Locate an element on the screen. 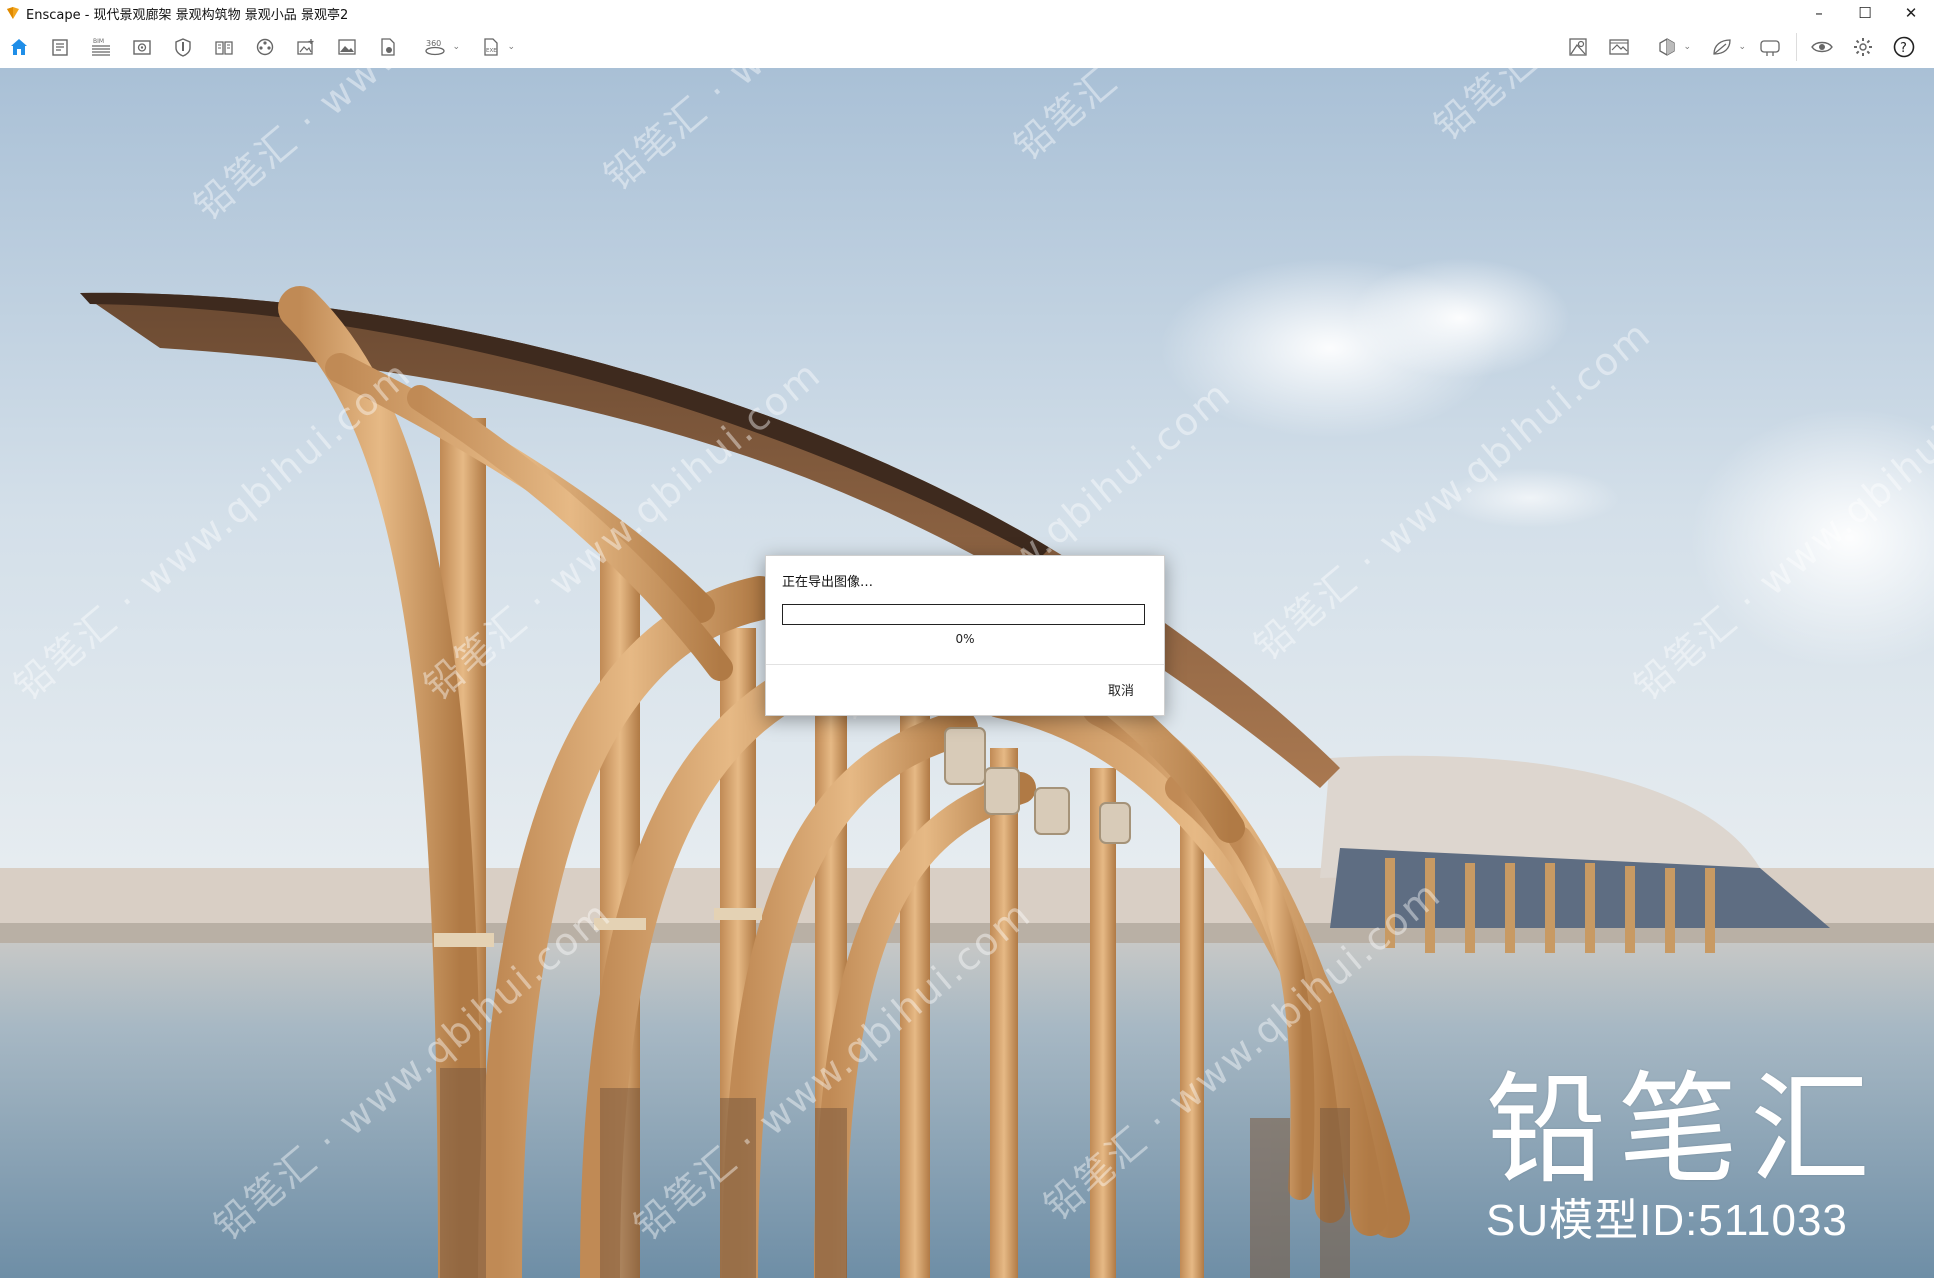 Image resolution: width=1934 pixels, height=1278 pixels. visual-settings-button is located at coordinates (1822, 47).